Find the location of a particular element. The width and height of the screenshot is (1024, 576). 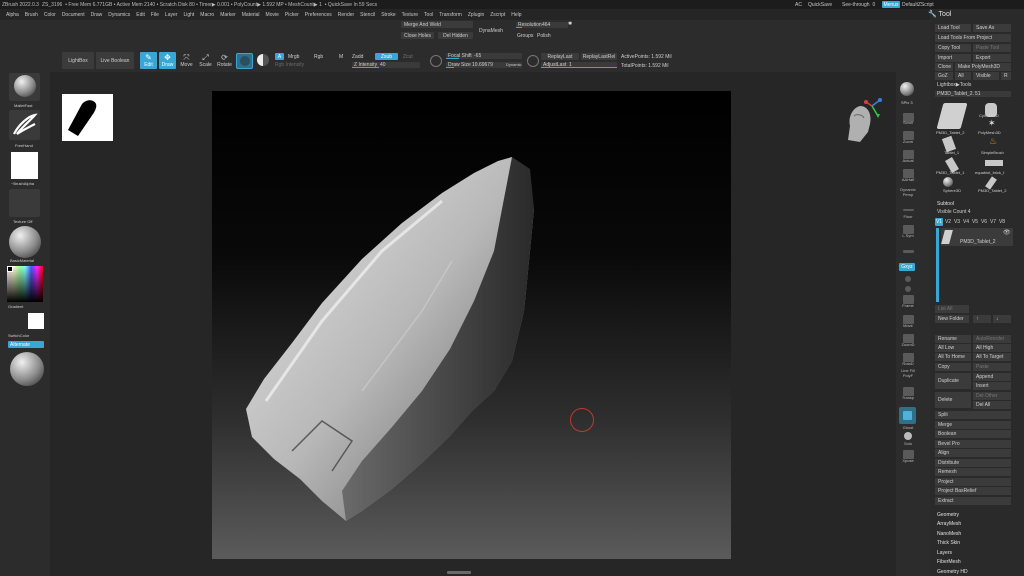

goz-button: GoZ is located at coordinates (944, 76).